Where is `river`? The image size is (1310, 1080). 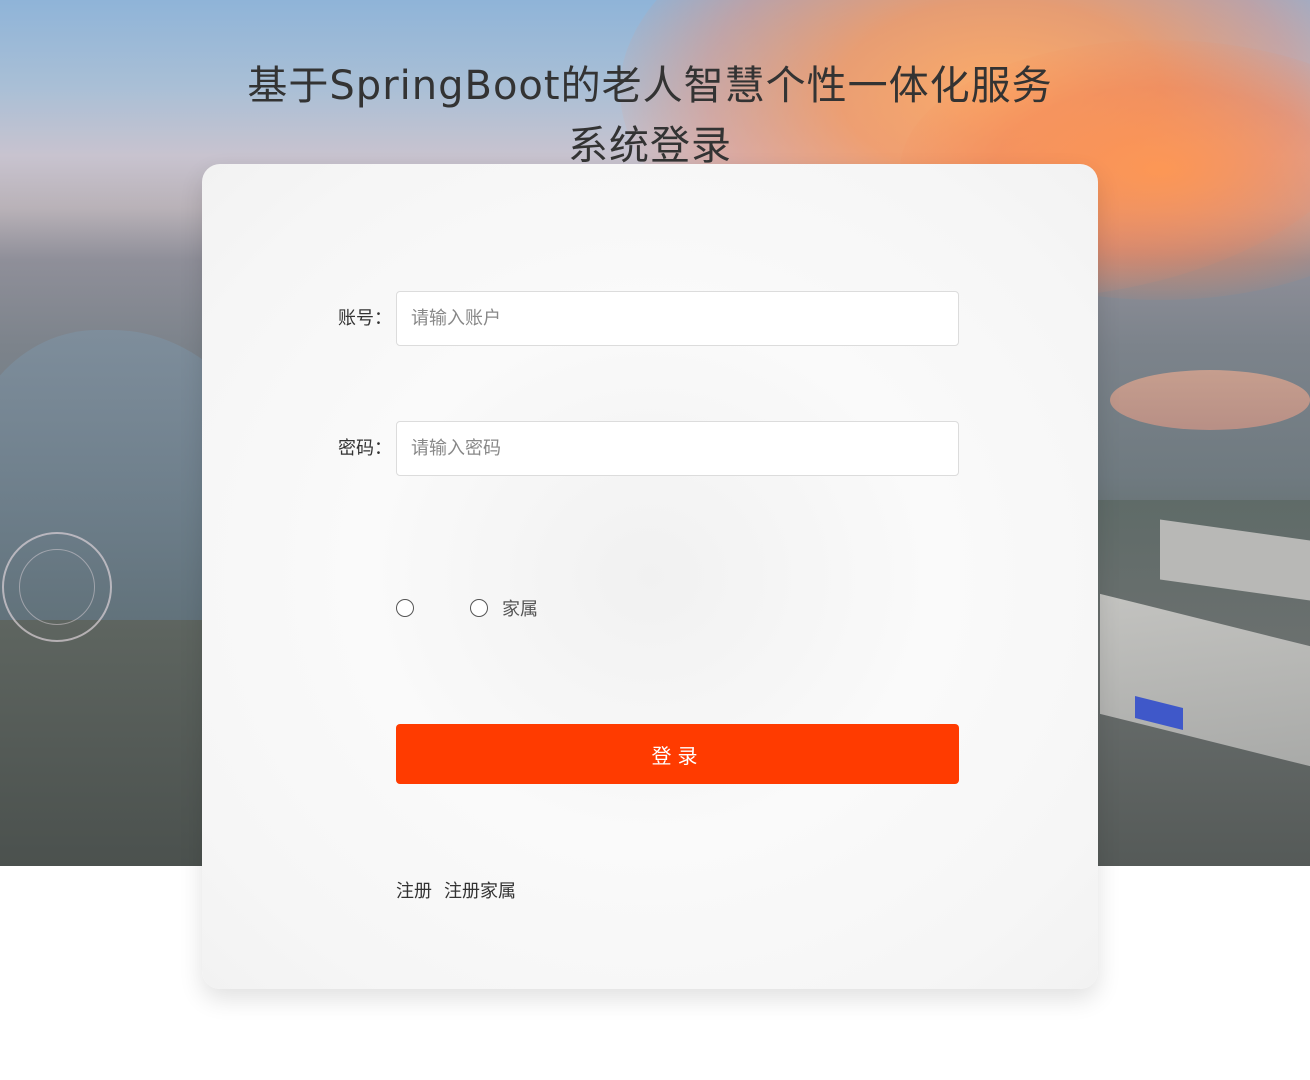
river is located at coordinates (1210, 400).